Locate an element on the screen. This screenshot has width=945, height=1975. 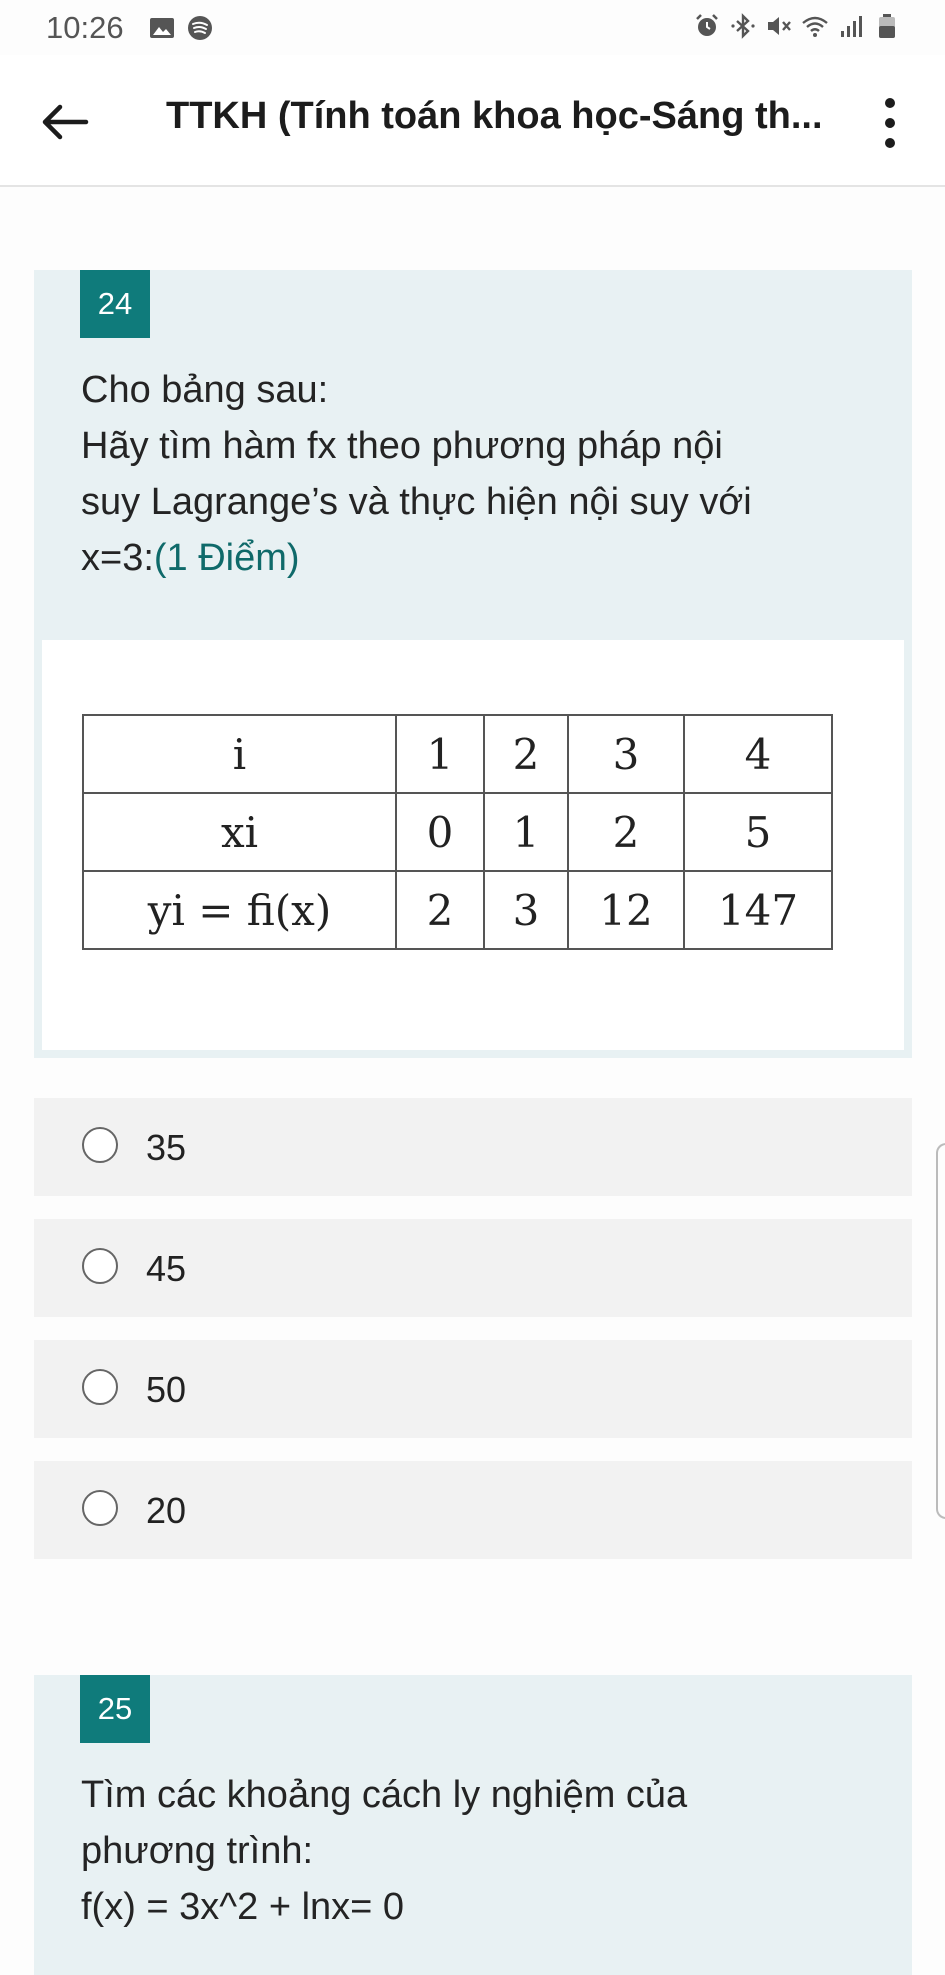
alarm-icon is located at coordinates (707, 25).